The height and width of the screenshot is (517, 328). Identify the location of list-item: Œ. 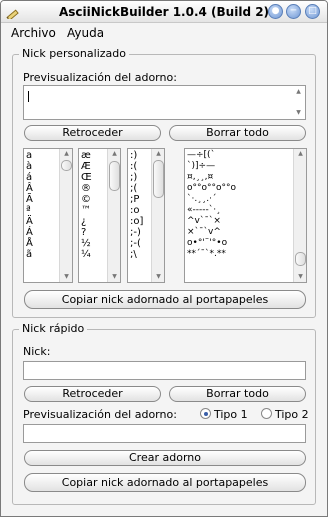
(86, 177).